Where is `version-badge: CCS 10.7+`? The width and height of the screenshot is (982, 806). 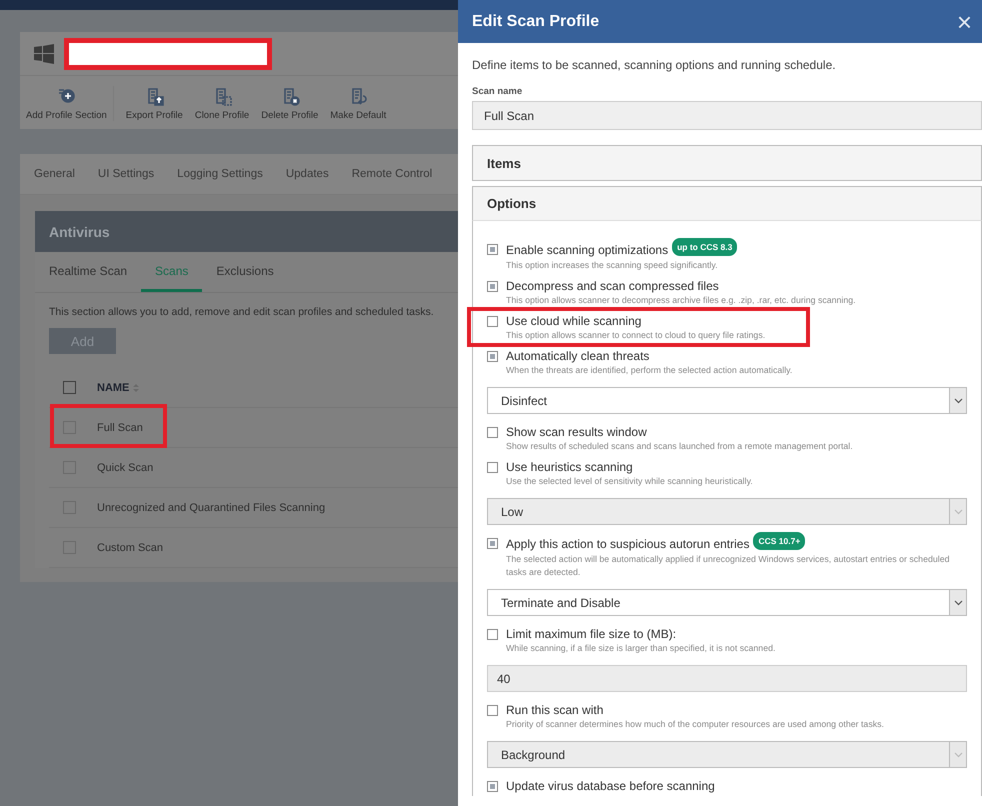
version-badge: CCS 10.7+ is located at coordinates (779, 541).